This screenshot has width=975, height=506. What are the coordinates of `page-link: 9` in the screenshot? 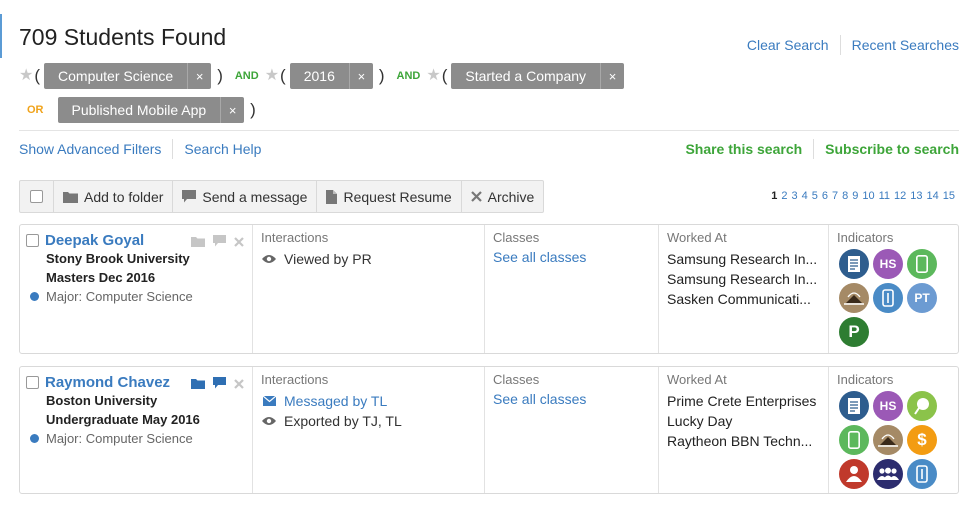 It's located at (855, 196).